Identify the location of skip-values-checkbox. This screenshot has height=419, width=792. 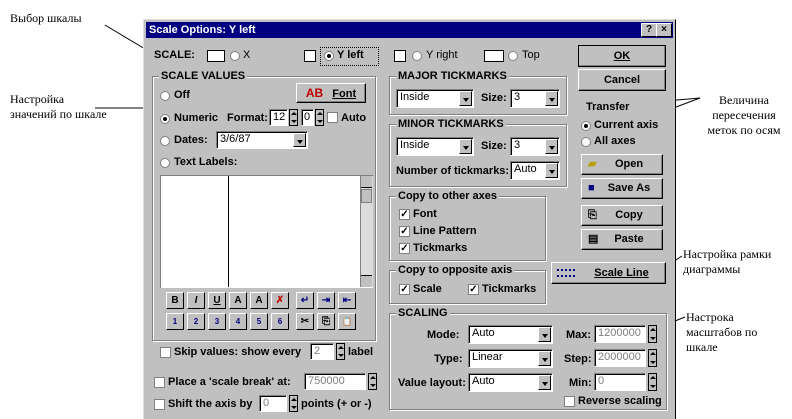
(165, 352).